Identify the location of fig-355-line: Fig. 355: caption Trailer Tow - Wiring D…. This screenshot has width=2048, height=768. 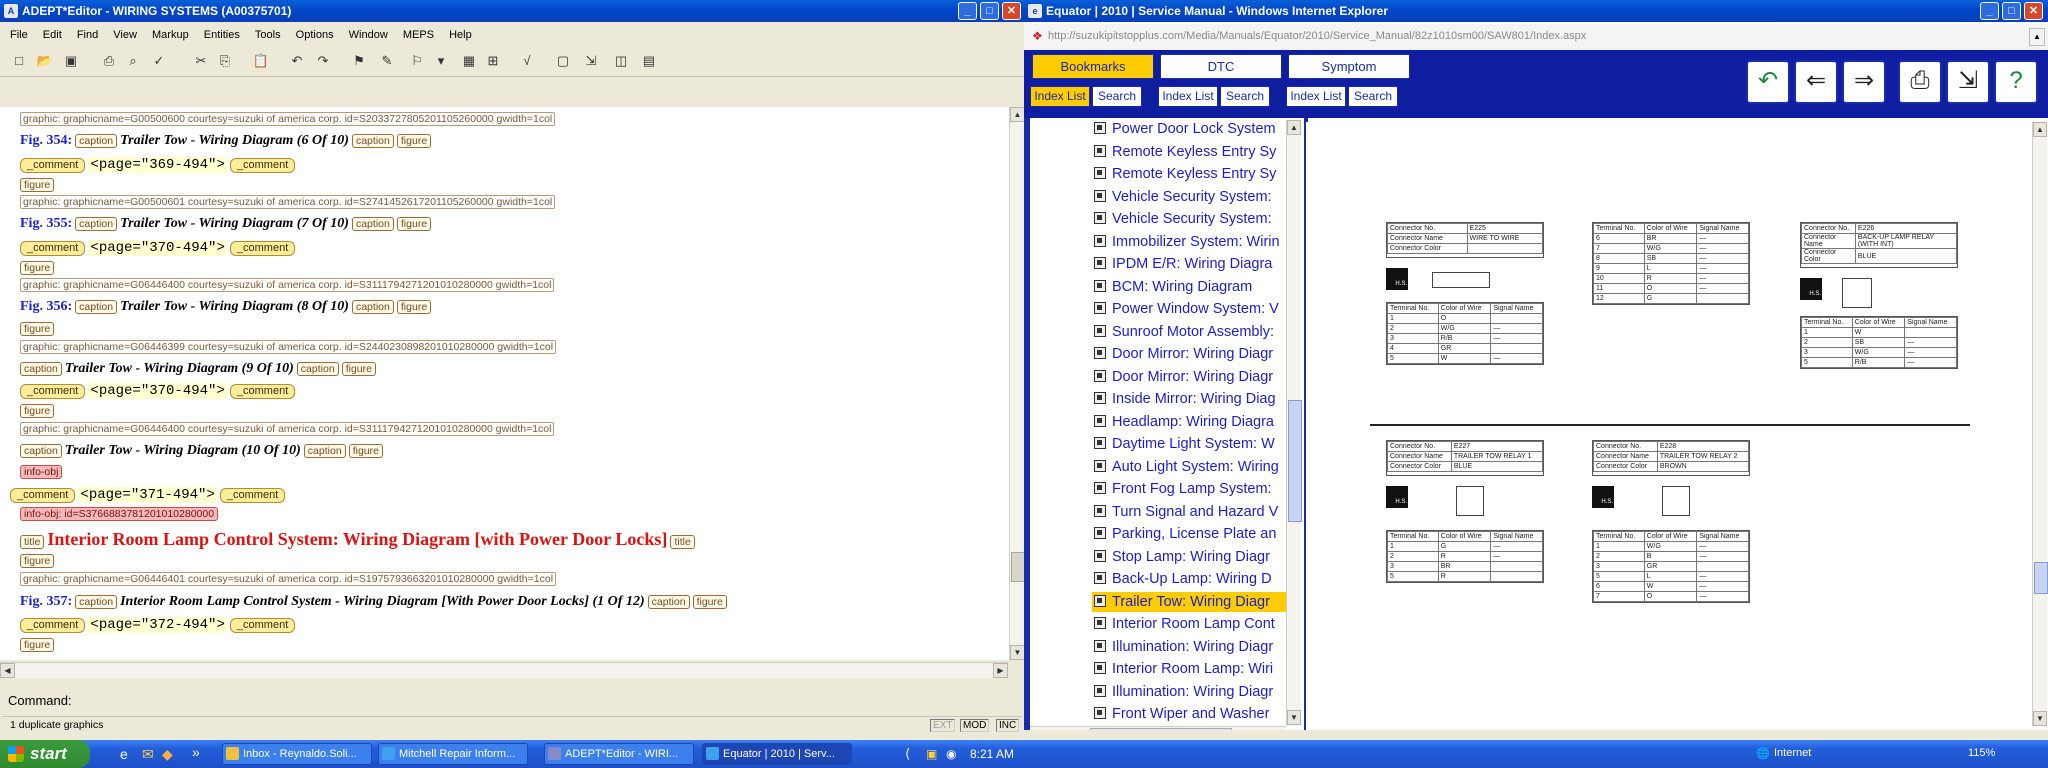
(226, 224).